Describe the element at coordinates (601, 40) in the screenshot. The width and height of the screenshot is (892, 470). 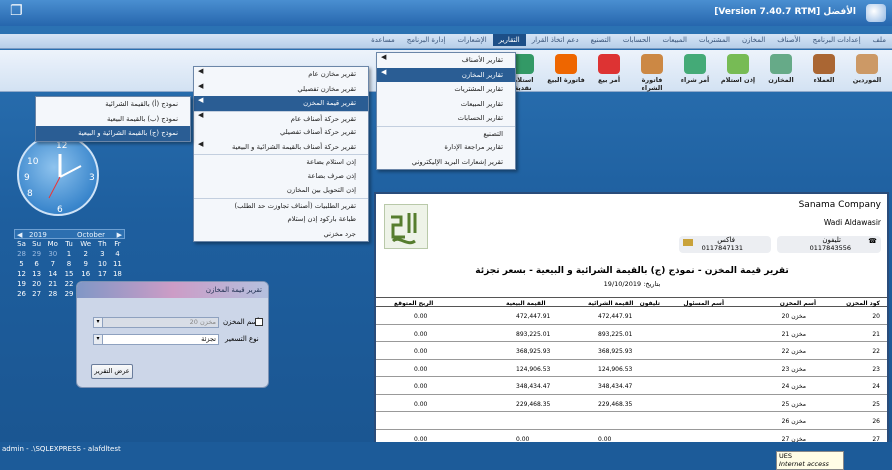
I see `menu-7: التصنيع` at that location.